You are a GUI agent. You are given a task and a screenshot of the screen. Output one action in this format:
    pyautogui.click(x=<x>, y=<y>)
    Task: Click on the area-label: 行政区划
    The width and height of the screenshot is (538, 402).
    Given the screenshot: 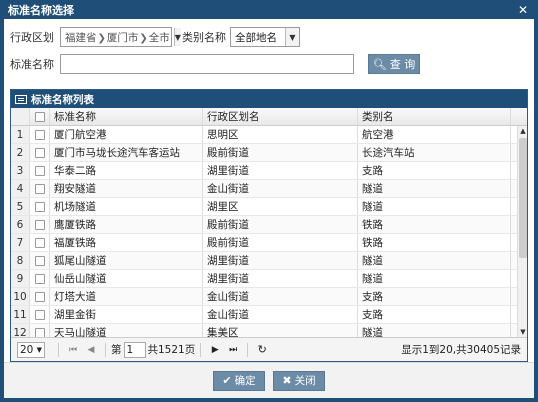 What is the action you would take?
    pyautogui.click(x=32, y=37)
    